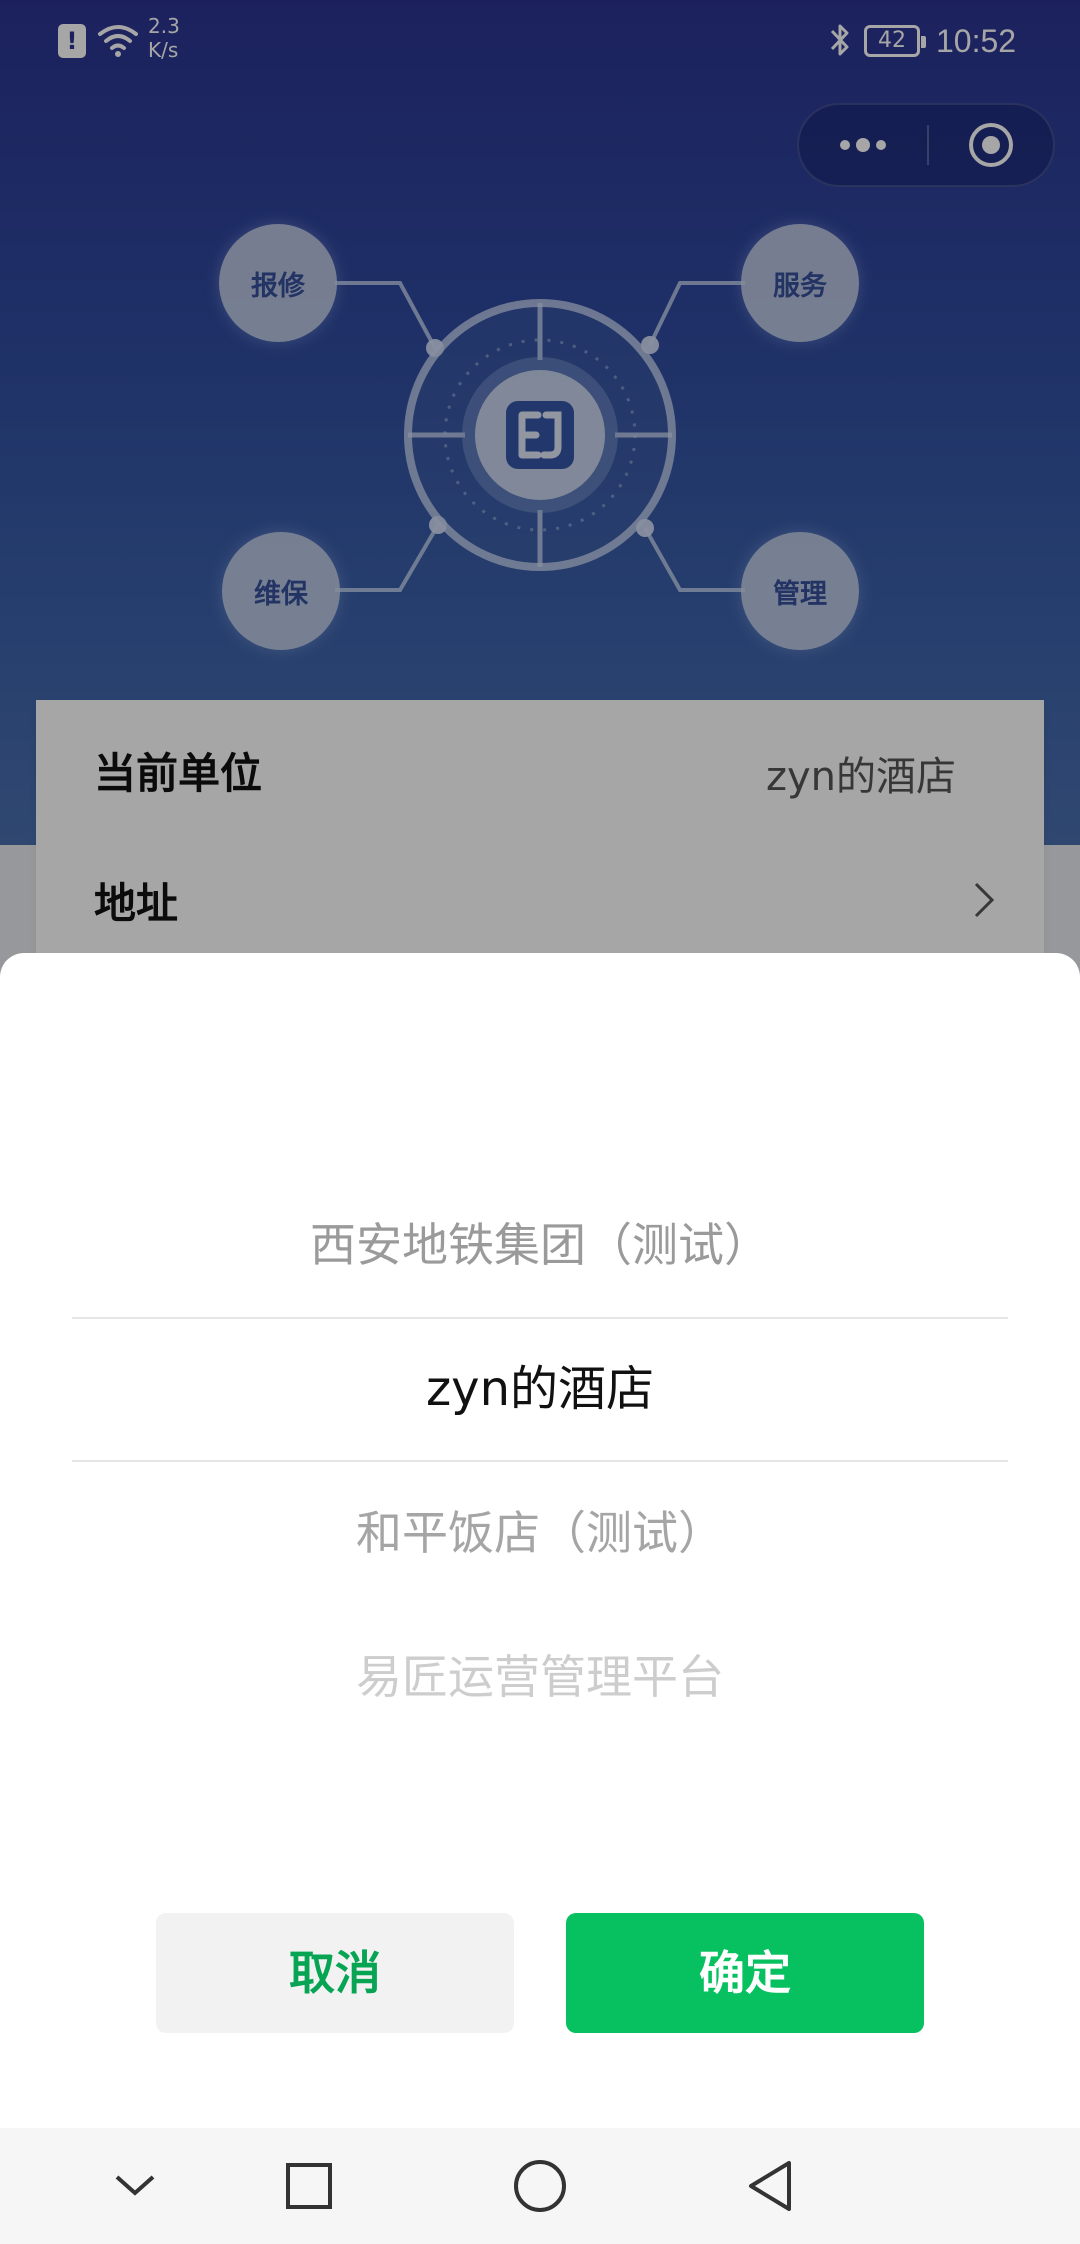 This screenshot has width=1080, height=2244. I want to click on picker-option-selected: zyn的酒店, so click(540, 1389).